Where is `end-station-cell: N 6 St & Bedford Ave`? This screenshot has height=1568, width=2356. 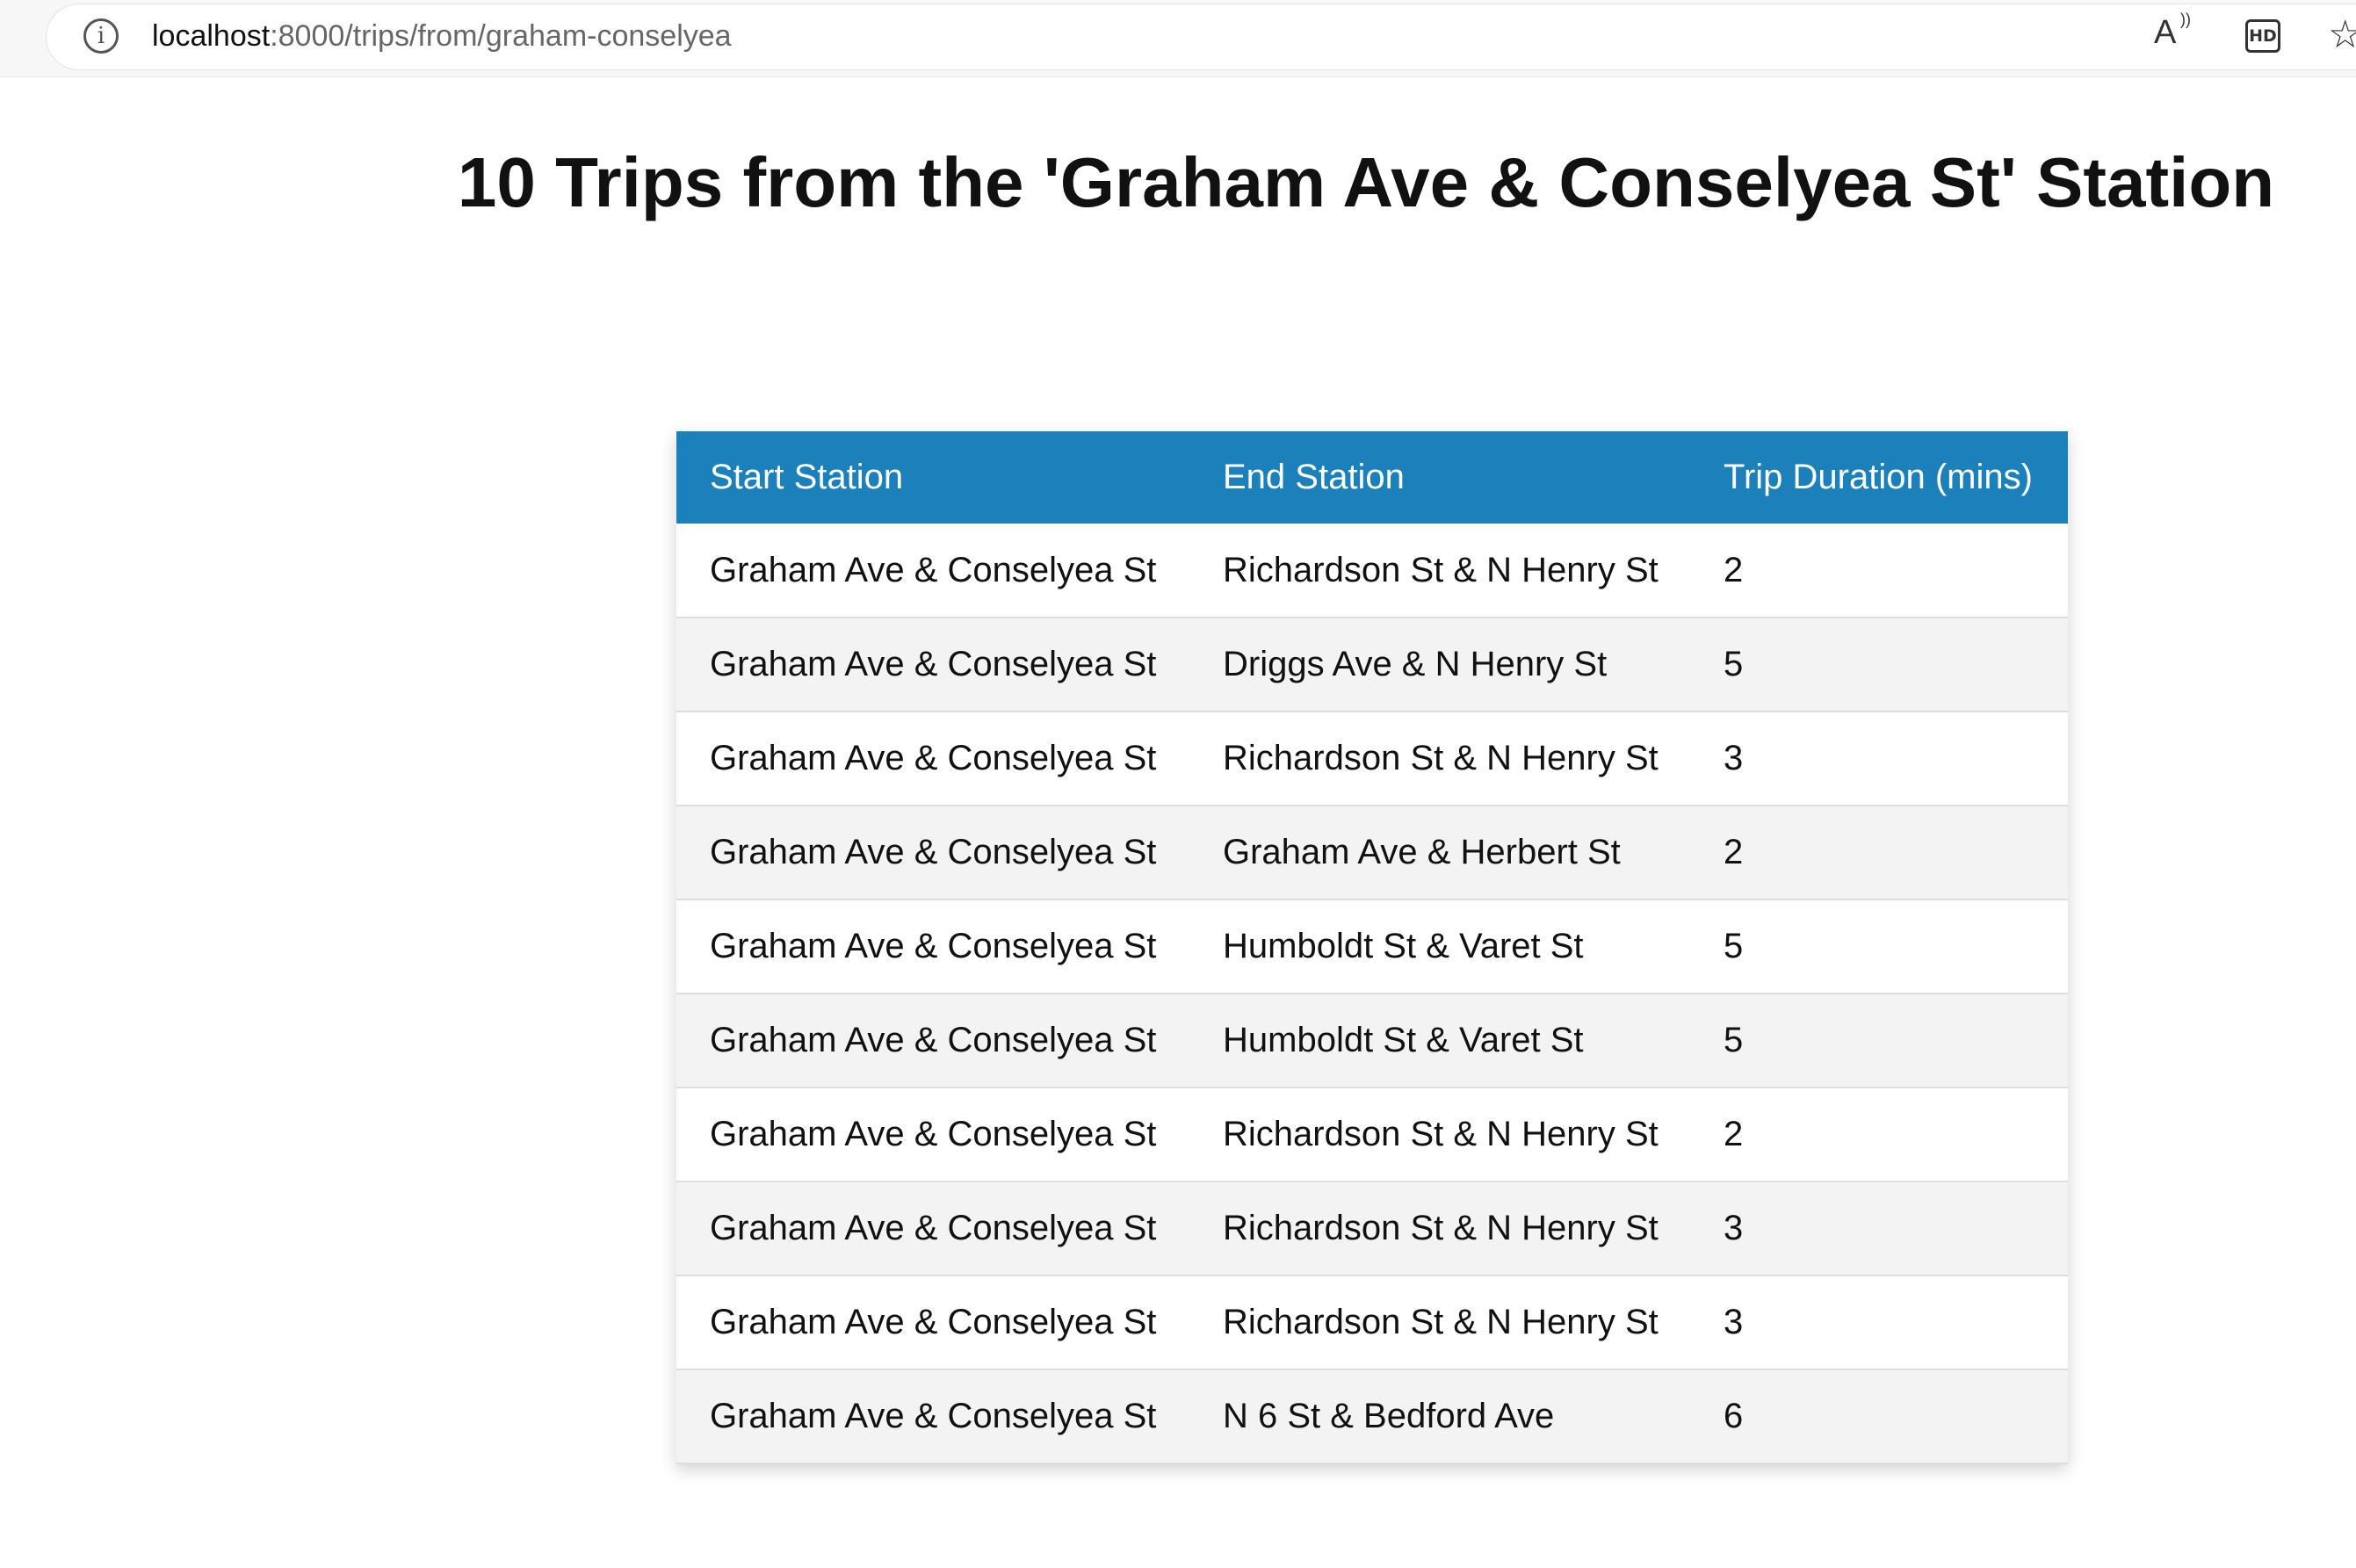
end-station-cell: N 6 St & Bedford Ave is located at coordinates (1439, 1417).